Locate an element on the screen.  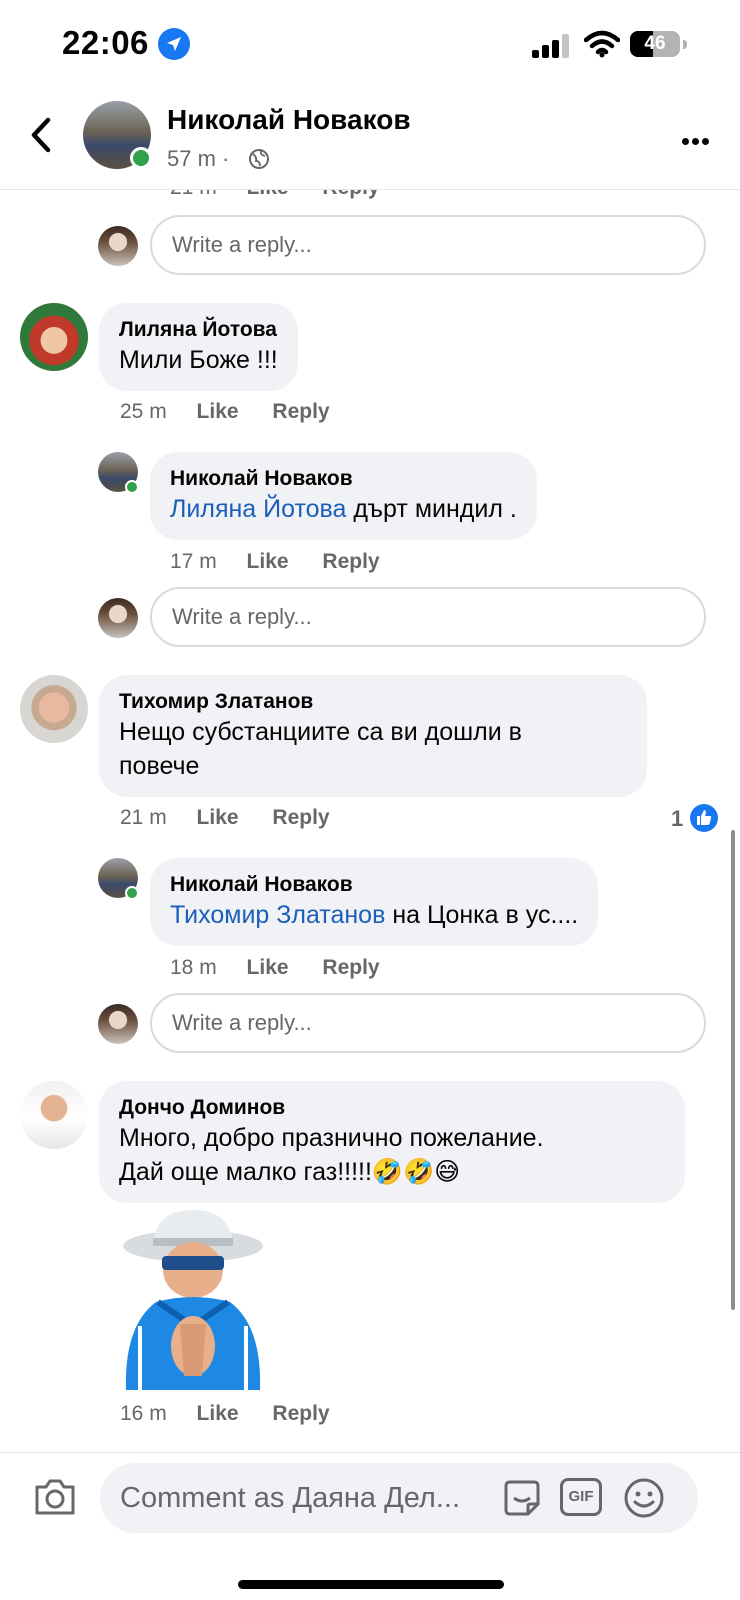
comment-composer: GIF is located at coordinates (370, 1526).